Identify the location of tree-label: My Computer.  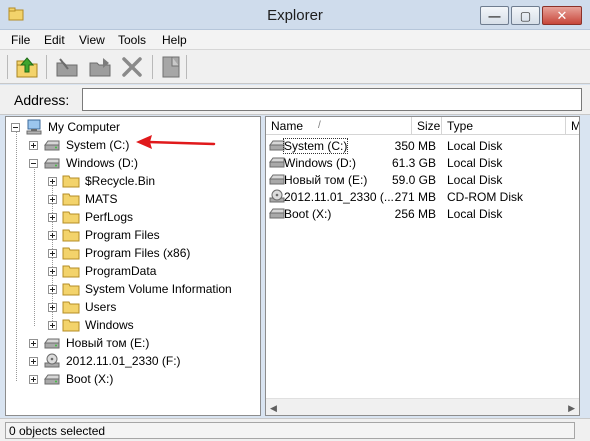
(84, 127).